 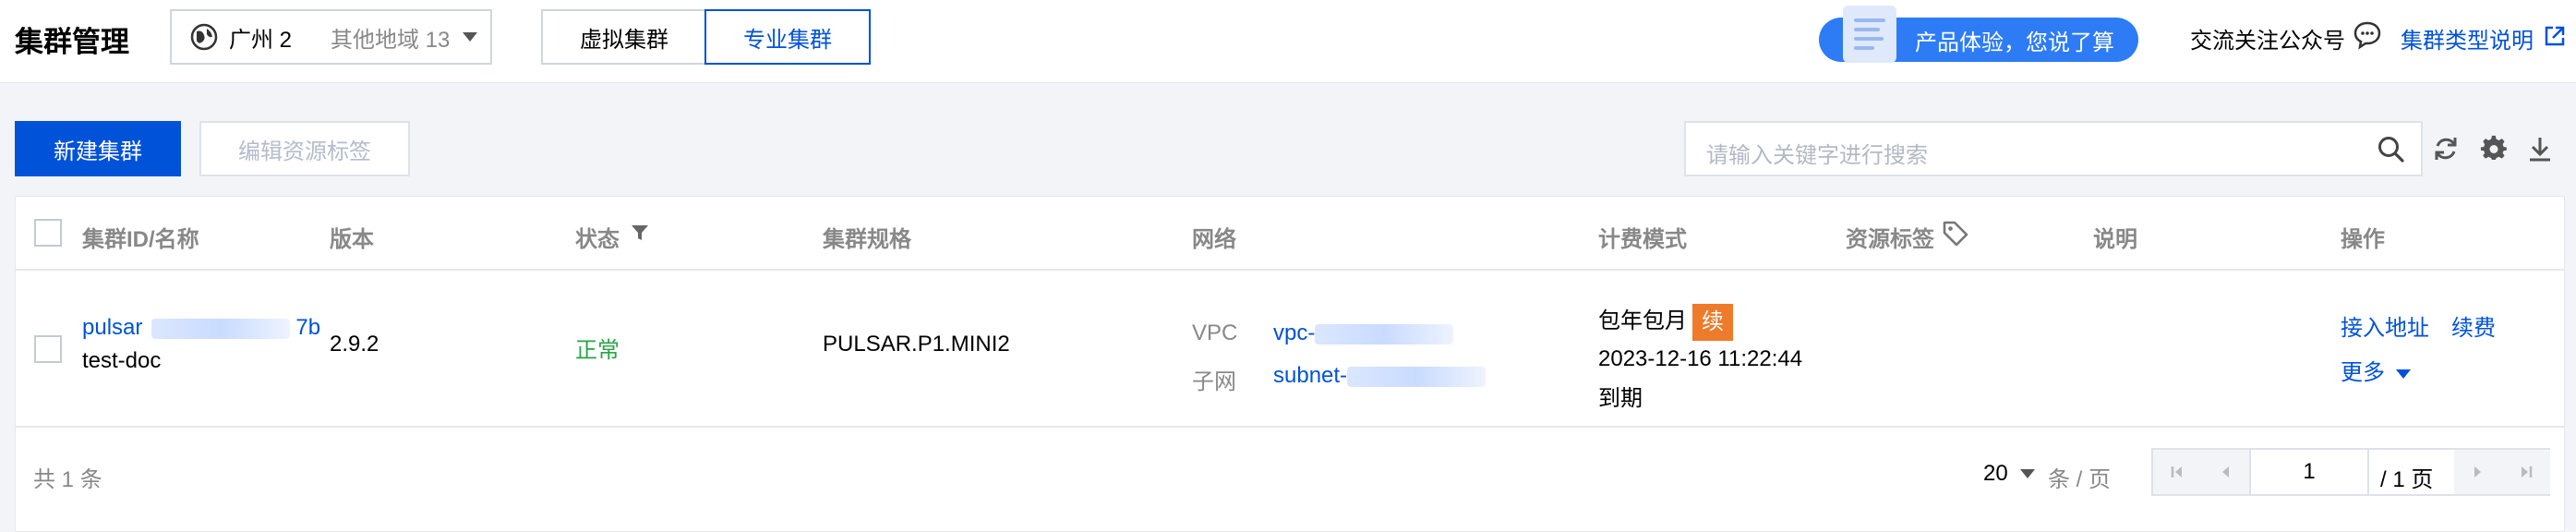 What do you see at coordinates (2363, 372) in the screenshot?
I see `more-actions-label: 更多` at bounding box center [2363, 372].